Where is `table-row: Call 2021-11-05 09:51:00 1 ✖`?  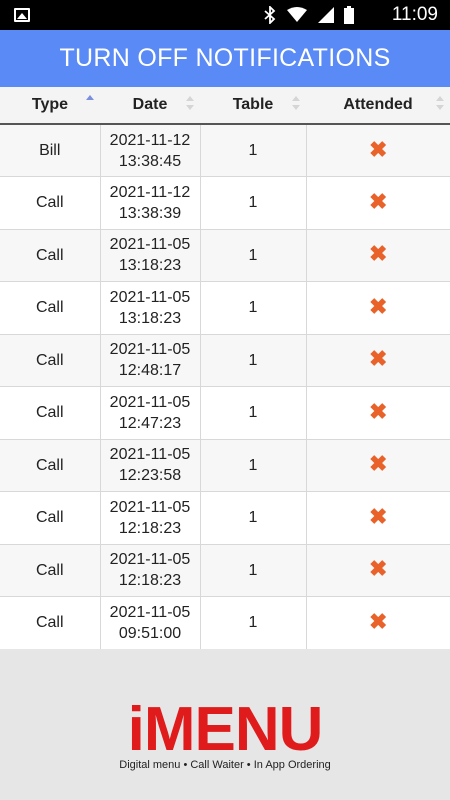 table-row: Call 2021-11-05 09:51:00 1 ✖ is located at coordinates (225, 623).